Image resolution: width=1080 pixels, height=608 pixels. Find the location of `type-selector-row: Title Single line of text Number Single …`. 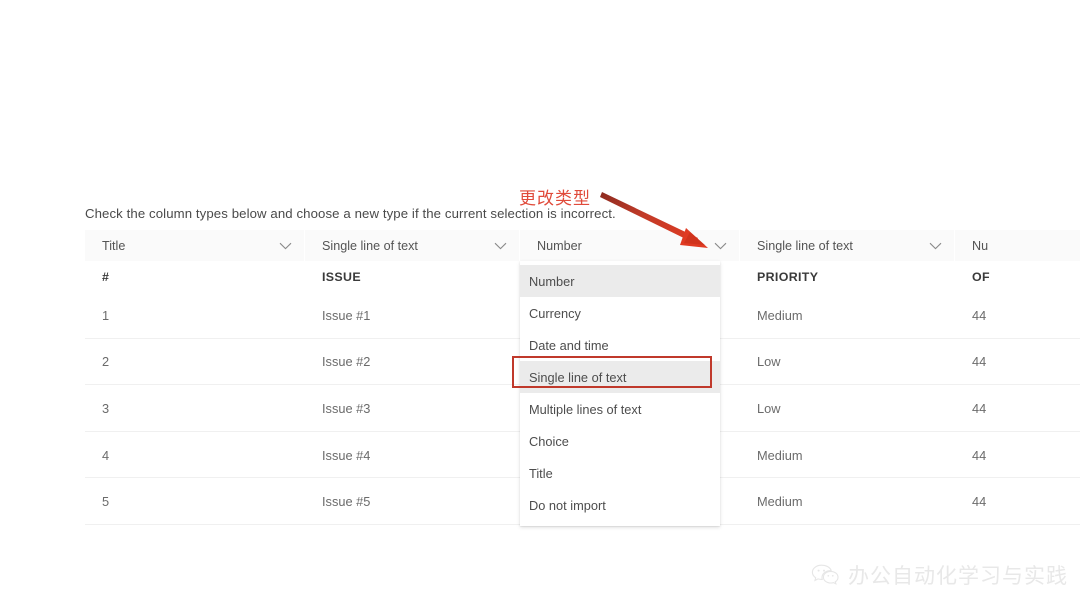

type-selector-row: Title Single line of text Number Single … is located at coordinates (582, 245).